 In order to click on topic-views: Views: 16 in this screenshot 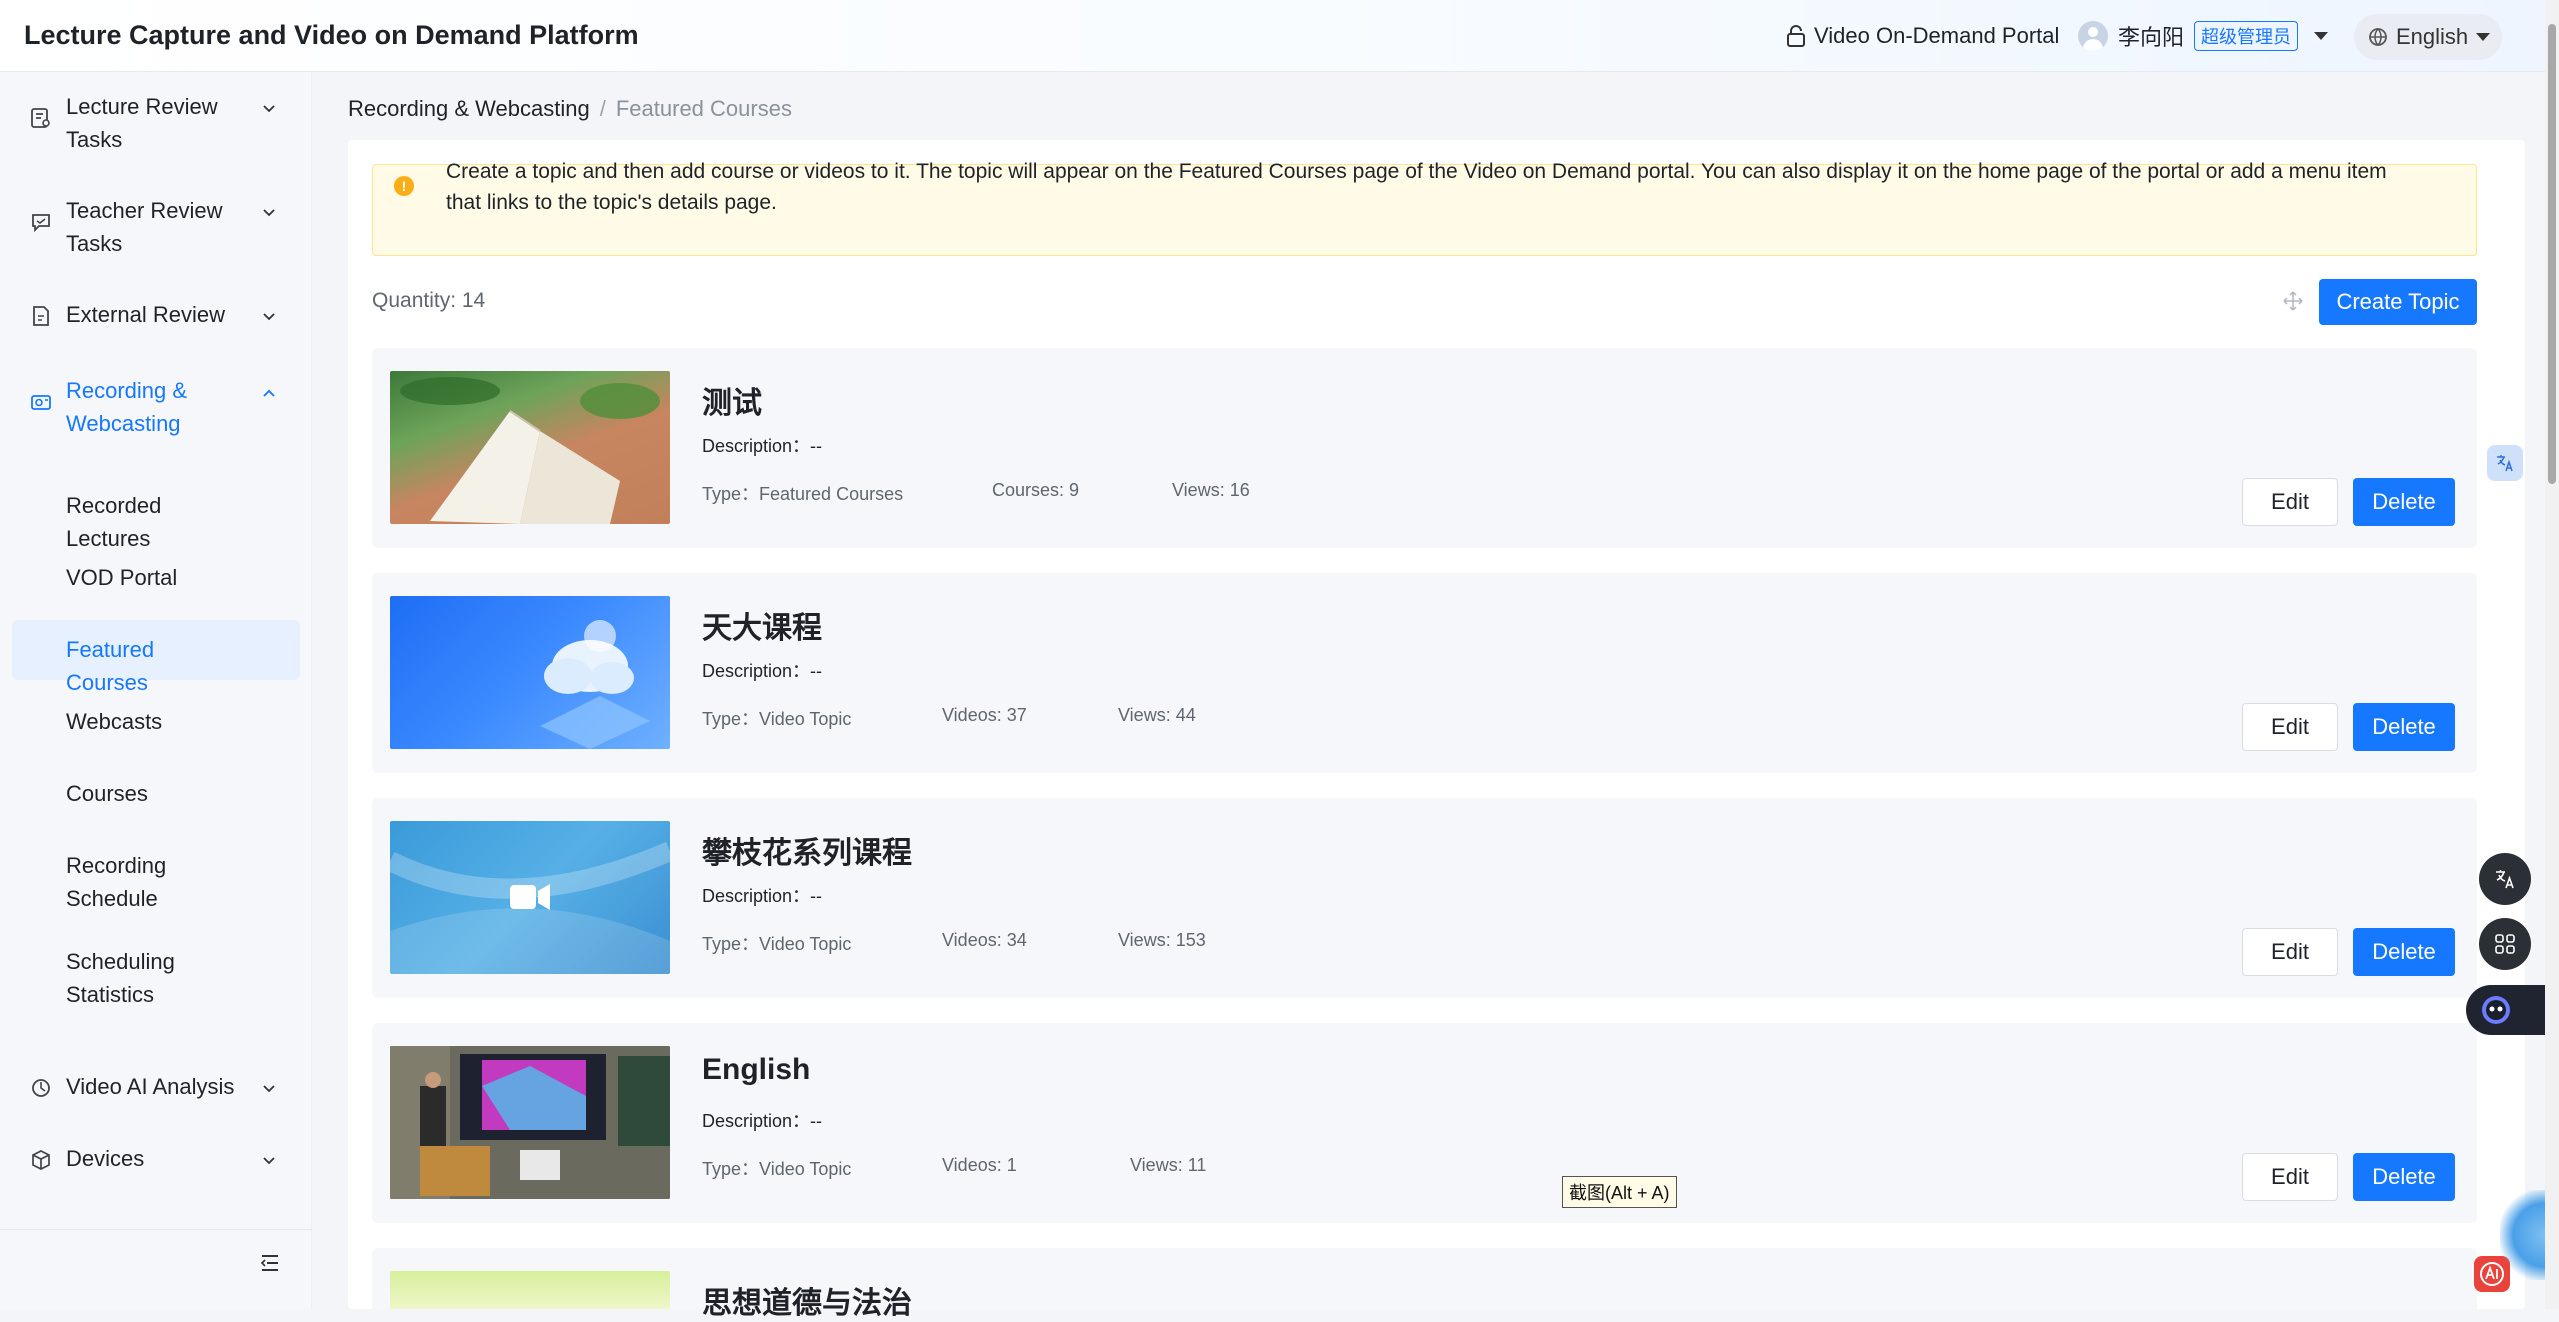, I will do `click(1211, 490)`.